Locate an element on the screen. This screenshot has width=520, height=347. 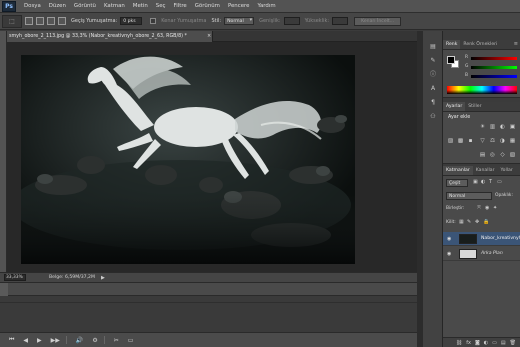
menu-item-image: Görüntü is located at coordinates (85, 6).